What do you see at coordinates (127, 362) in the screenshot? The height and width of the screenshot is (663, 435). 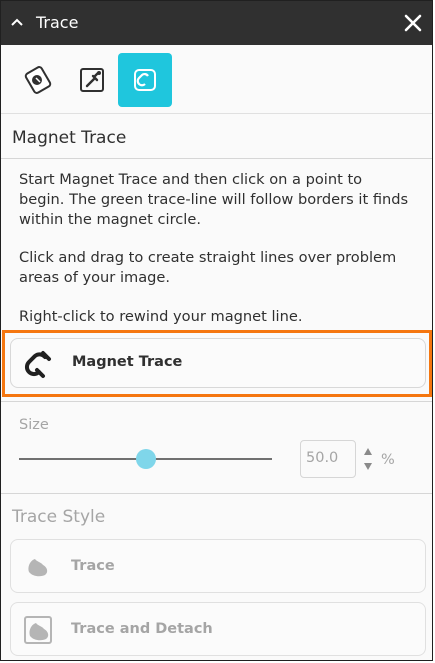 I see `magnet-trace-button-label: Magnet Trace` at bounding box center [127, 362].